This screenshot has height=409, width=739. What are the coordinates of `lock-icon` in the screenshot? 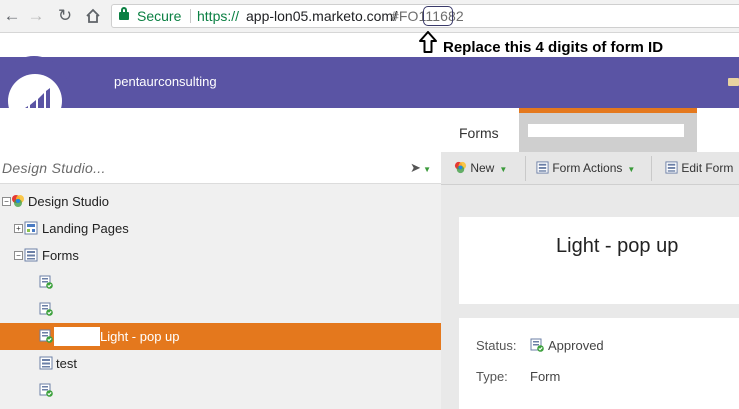 It's located at (124, 14).